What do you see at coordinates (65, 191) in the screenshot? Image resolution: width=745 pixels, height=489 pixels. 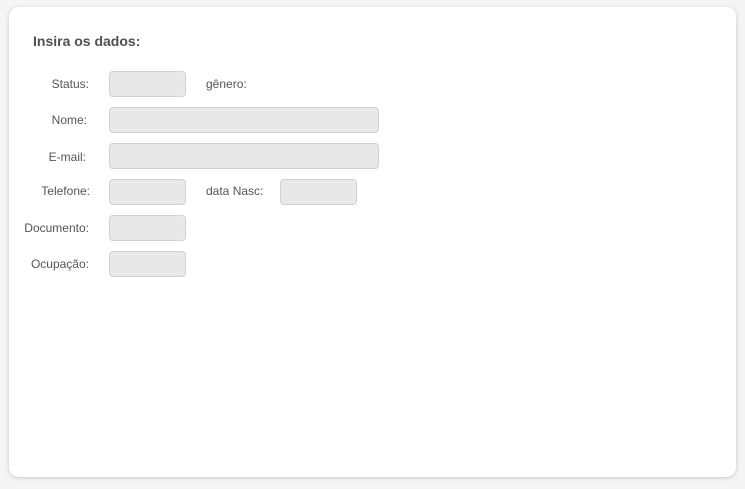 I see `telefone-label: Telefone:` at bounding box center [65, 191].